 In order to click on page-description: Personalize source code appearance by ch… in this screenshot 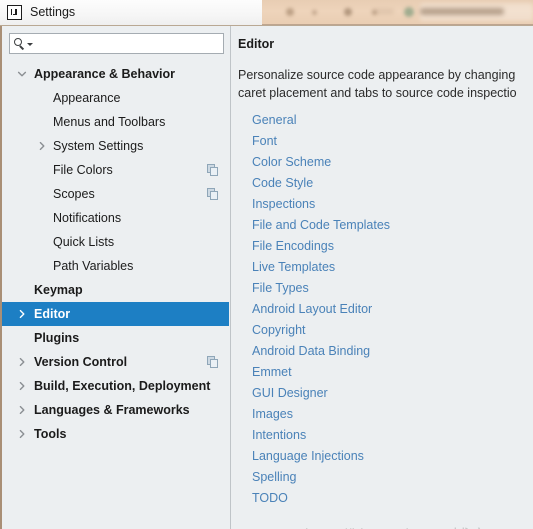, I will do `click(377, 84)`.